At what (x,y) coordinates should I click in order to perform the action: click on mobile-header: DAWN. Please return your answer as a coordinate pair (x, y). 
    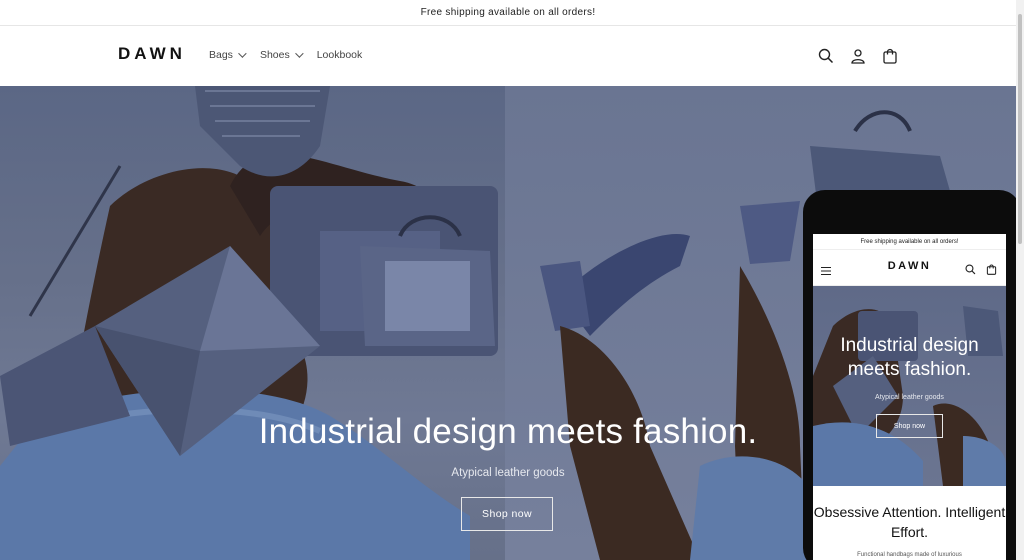
    Looking at the image, I should click on (909, 268).